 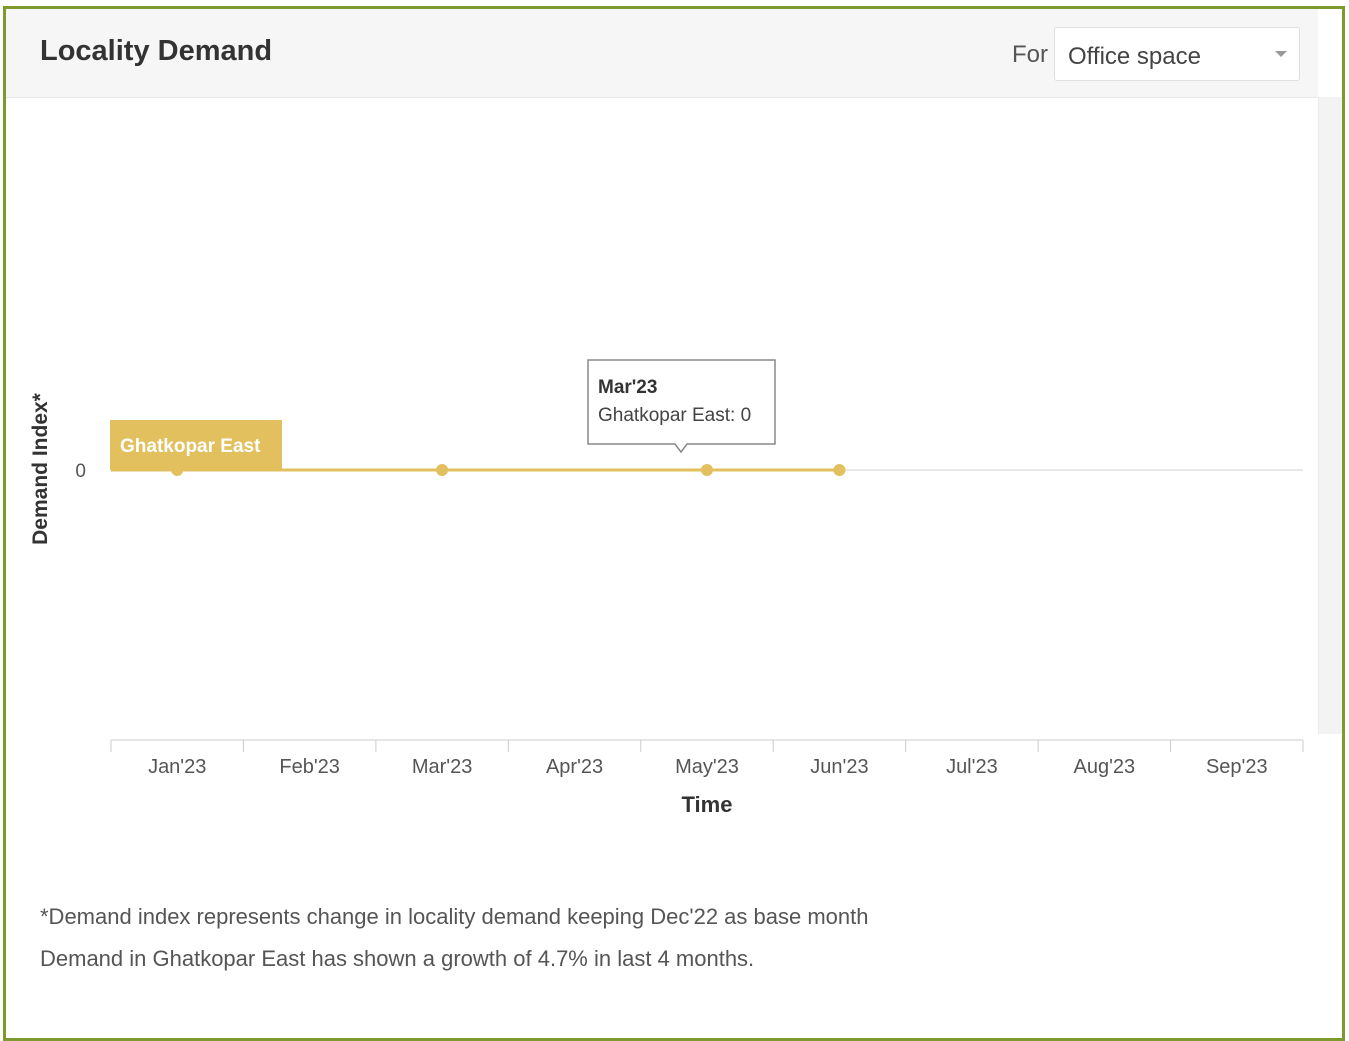 I want to click on y-axis-label: Demand Index*, so click(x=40, y=468).